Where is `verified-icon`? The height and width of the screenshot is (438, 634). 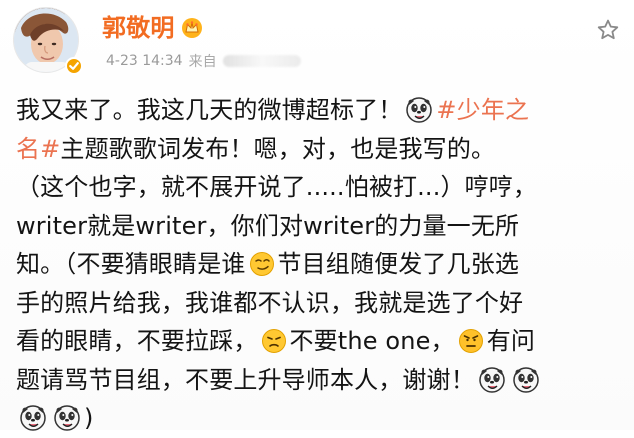
verified-icon is located at coordinates (74, 66).